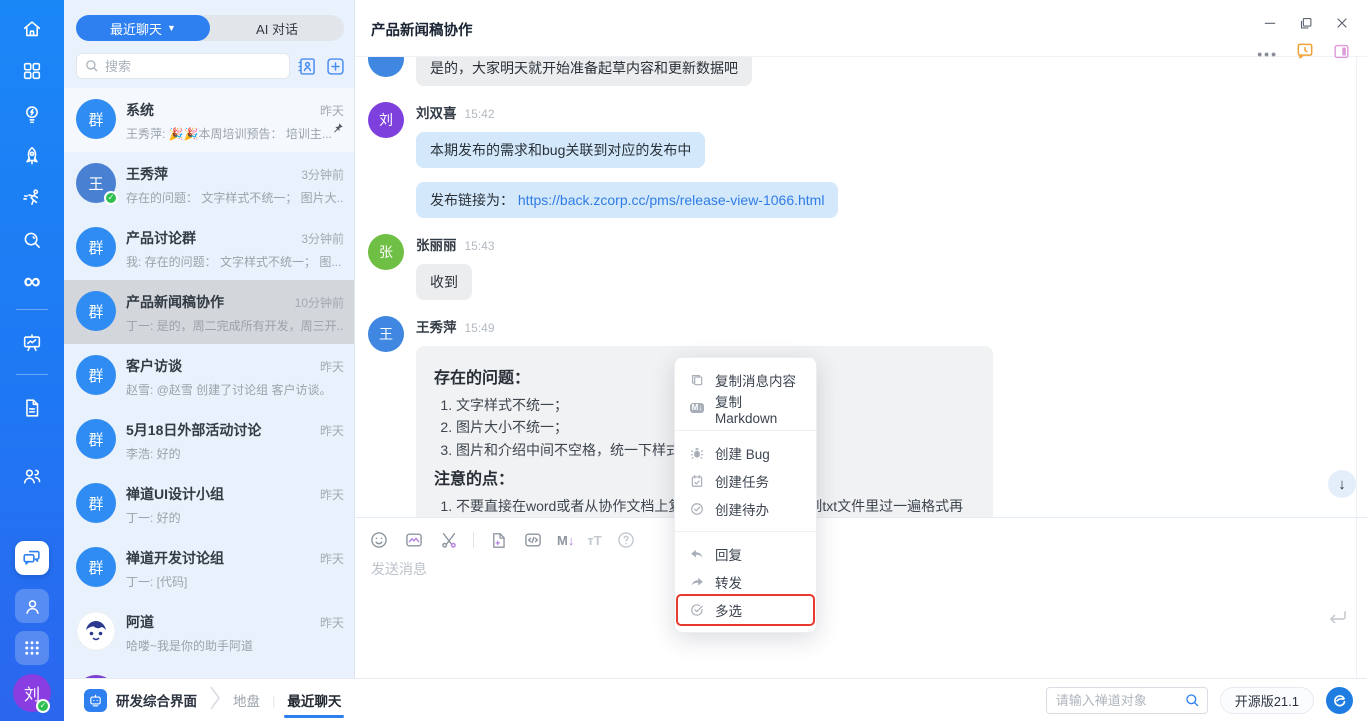 The image size is (1367, 721). I want to click on list-item: ✓ 阿道 昨天 哈喽~我是你的助手阿道, so click(209, 632).